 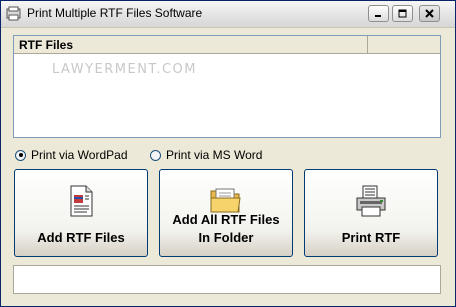 I want to click on print-rtf-button: Print RTF, so click(x=371, y=213).